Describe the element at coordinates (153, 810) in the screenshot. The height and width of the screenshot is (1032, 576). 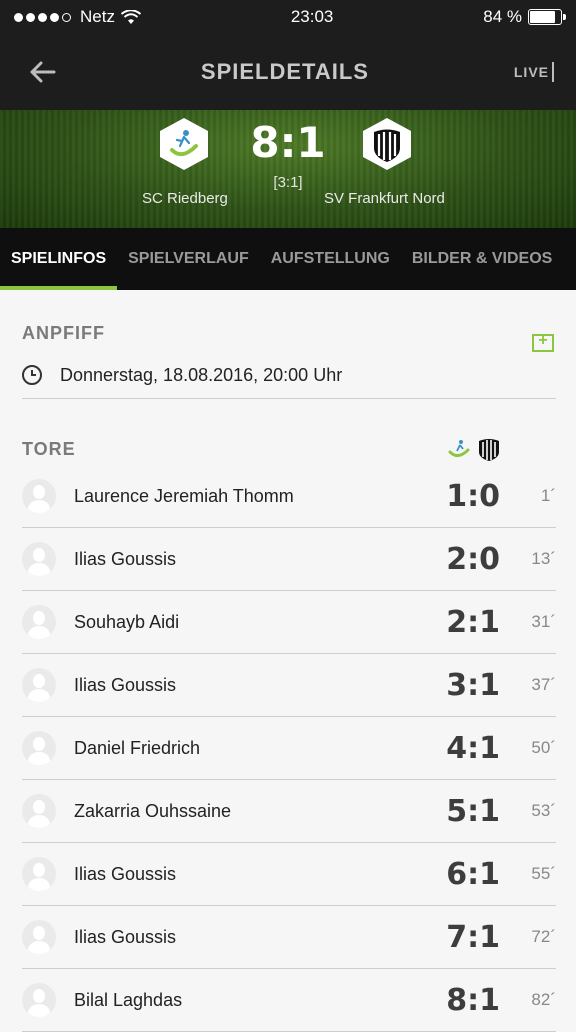
I see `goal-scorer: Zakarria Ouhssaine` at that location.